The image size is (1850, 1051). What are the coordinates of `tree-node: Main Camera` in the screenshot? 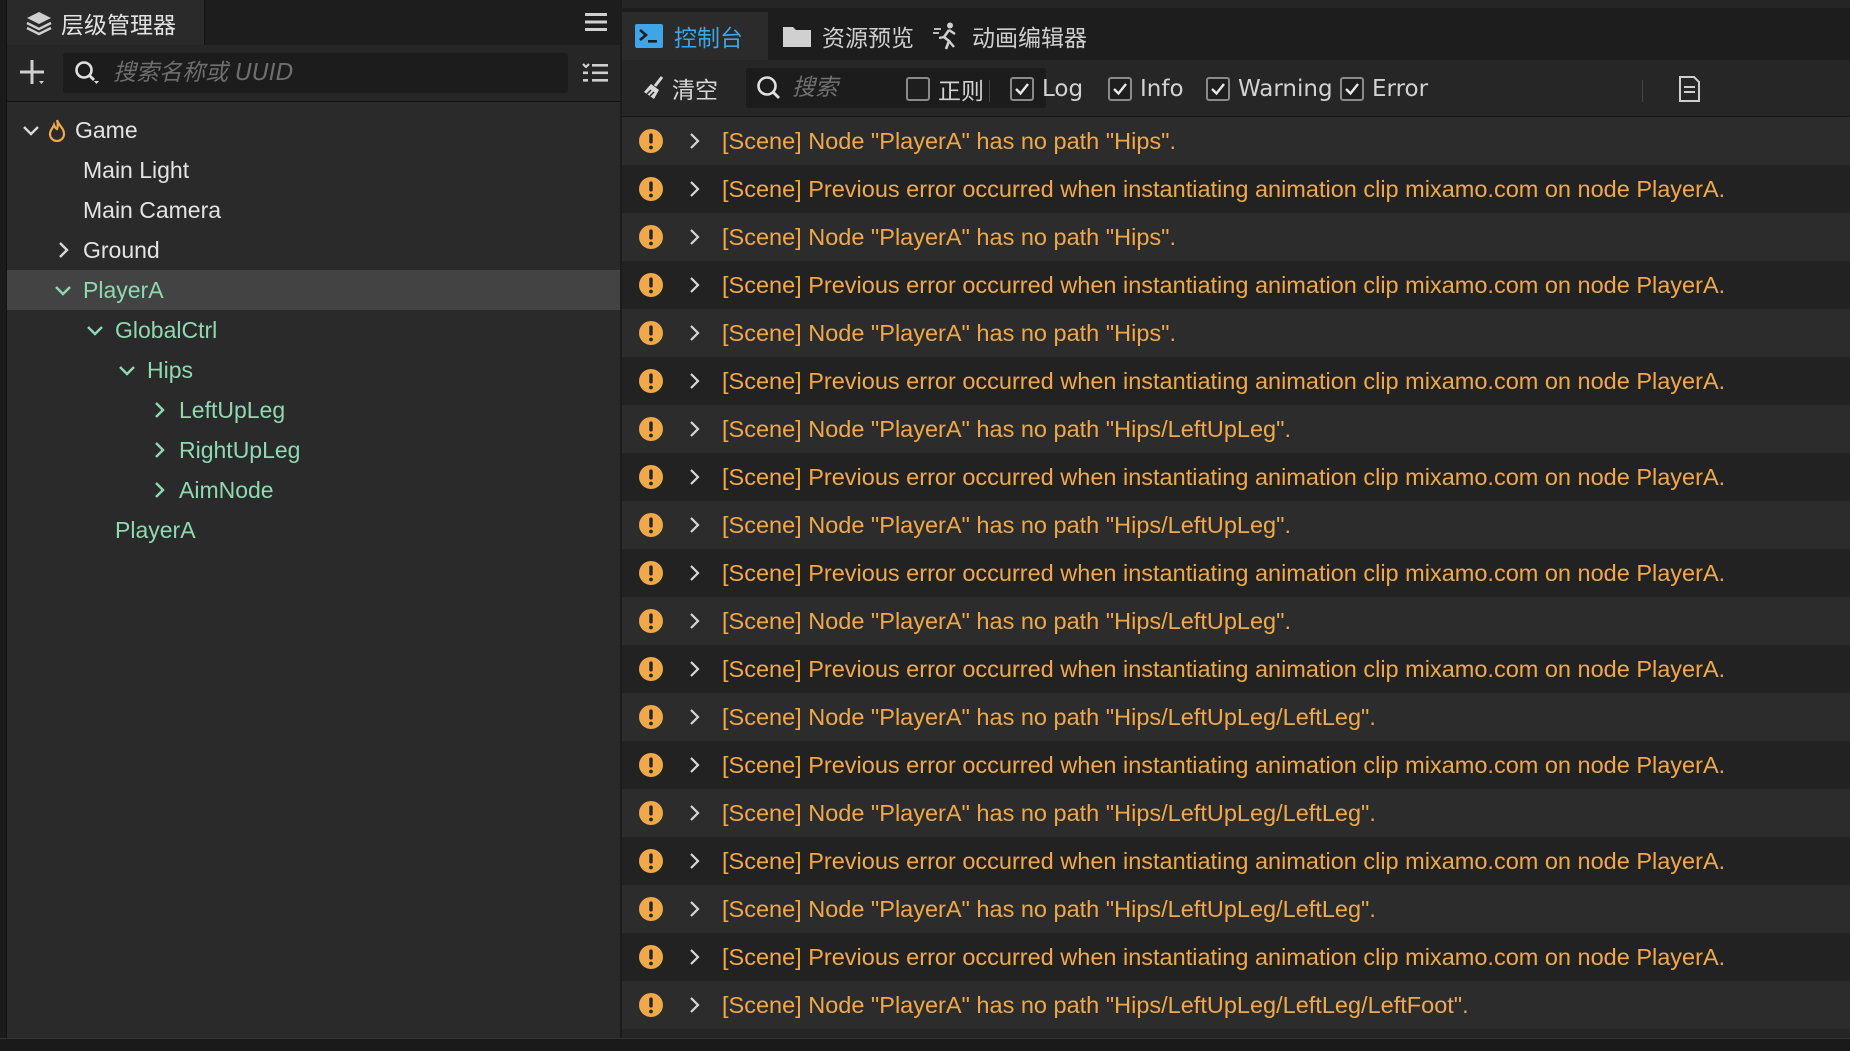 It's located at (313, 210).